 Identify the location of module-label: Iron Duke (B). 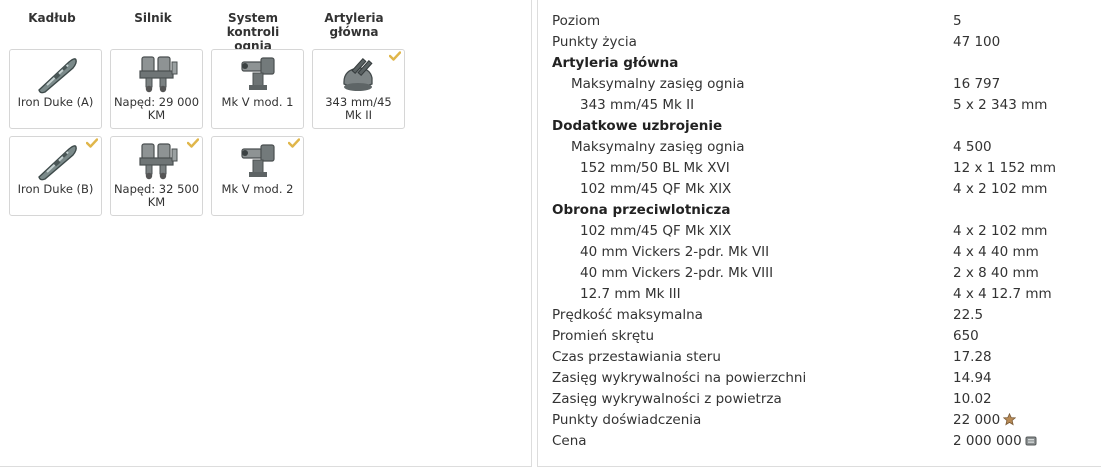
(55, 189).